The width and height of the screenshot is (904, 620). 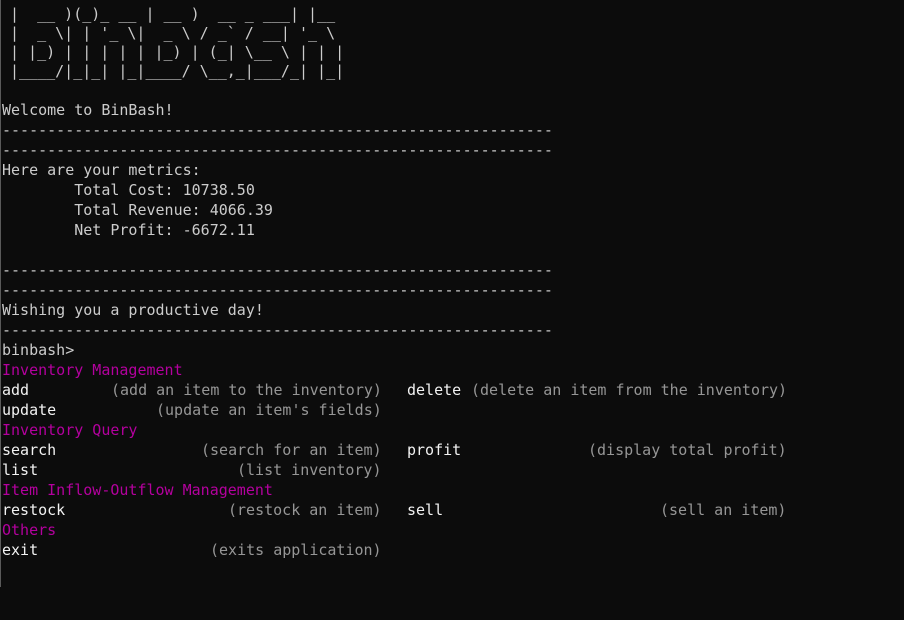 I want to click on command-profit: profit, so click(x=434, y=450).